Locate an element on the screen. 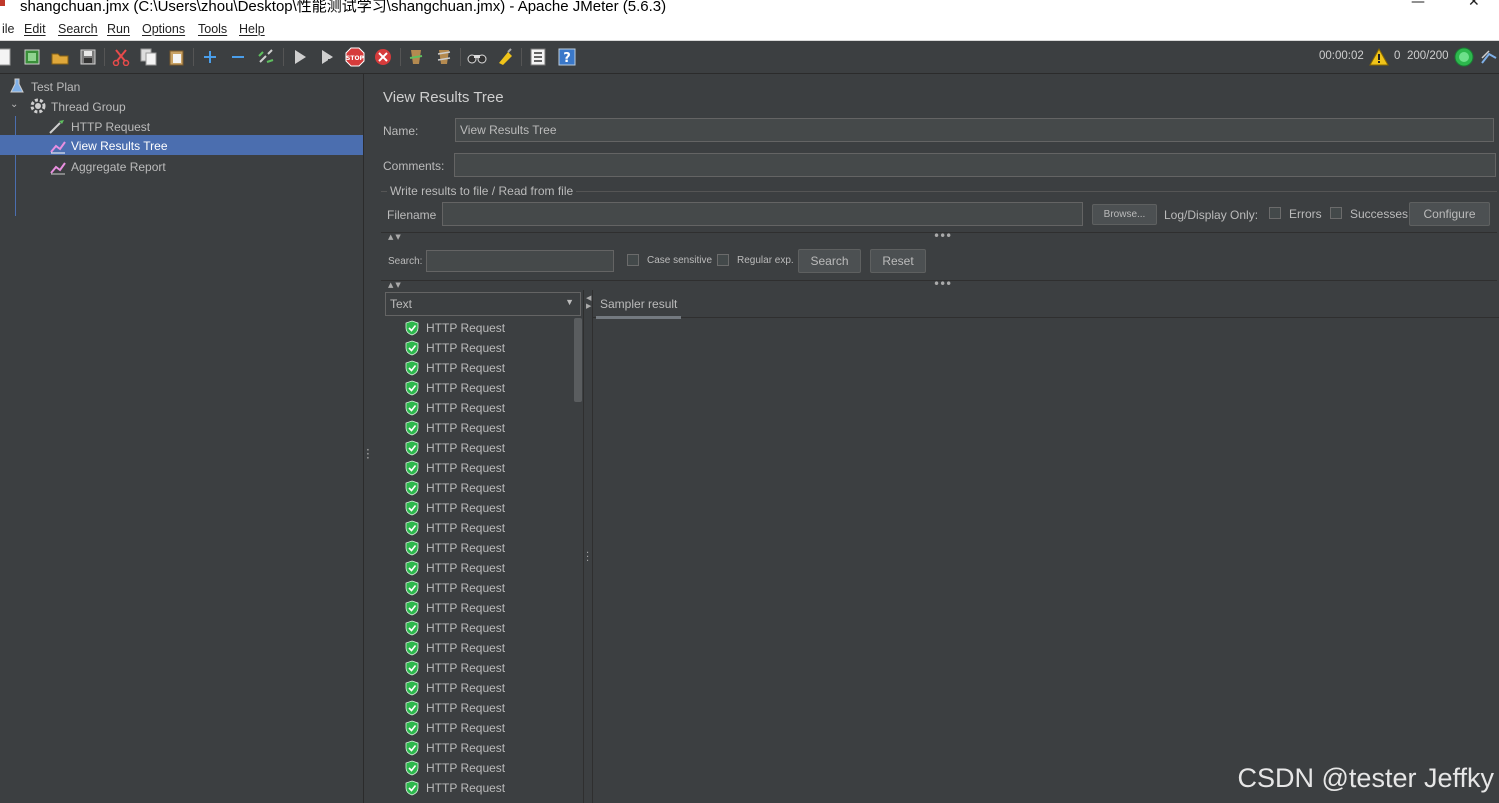 This screenshot has height=803, width=1499. filename-label: Filename is located at coordinates (412, 215).